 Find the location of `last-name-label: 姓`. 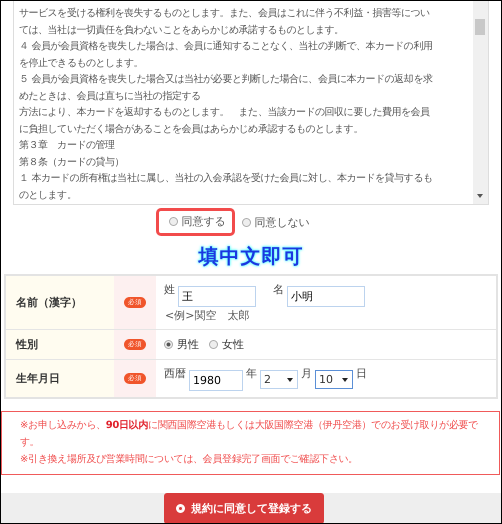

last-name-label: 姓 is located at coordinates (169, 289).